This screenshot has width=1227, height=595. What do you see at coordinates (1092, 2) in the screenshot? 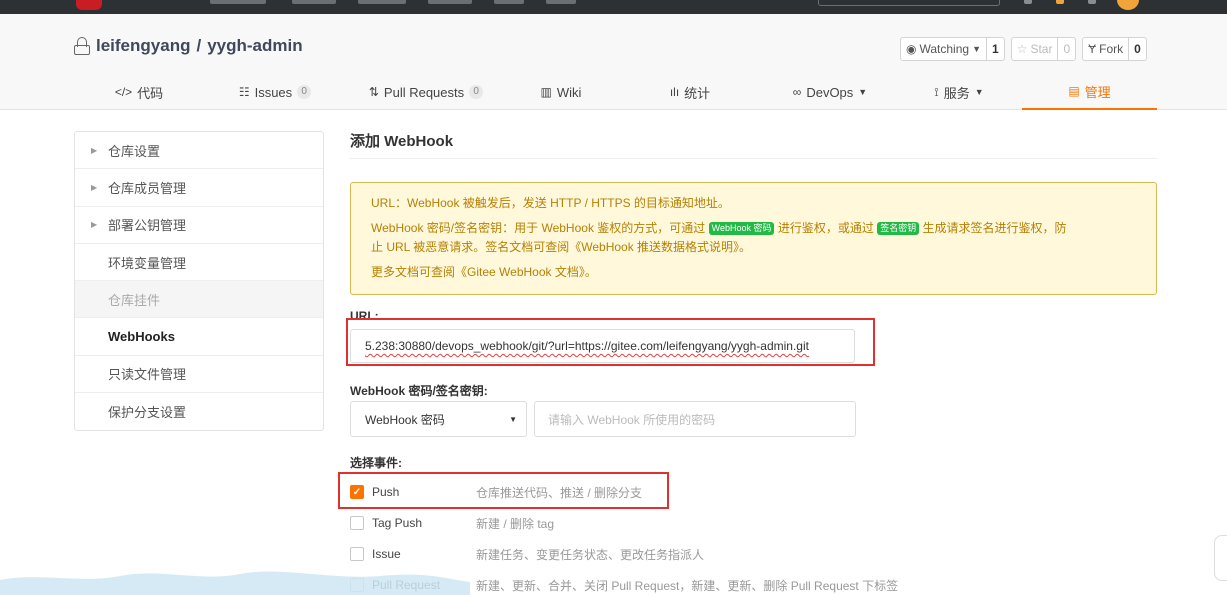
I see `message-icon` at bounding box center [1092, 2].